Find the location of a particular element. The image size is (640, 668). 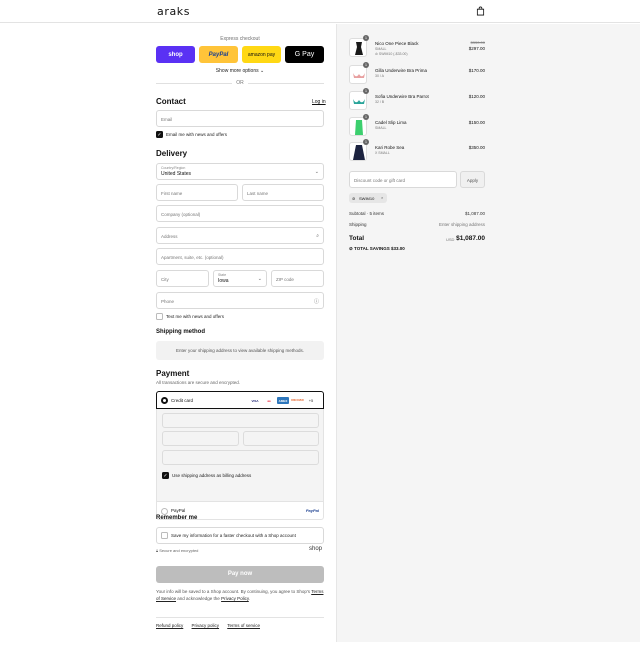

amazon-pay-button: amazon pay is located at coordinates (261, 54).